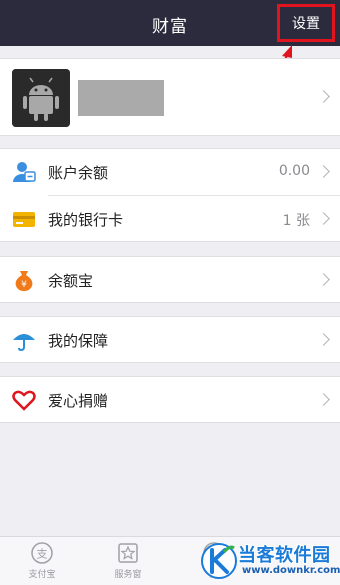 The height and width of the screenshot is (585, 340). I want to click on charity-group: 爱心捐赠, so click(170, 399).